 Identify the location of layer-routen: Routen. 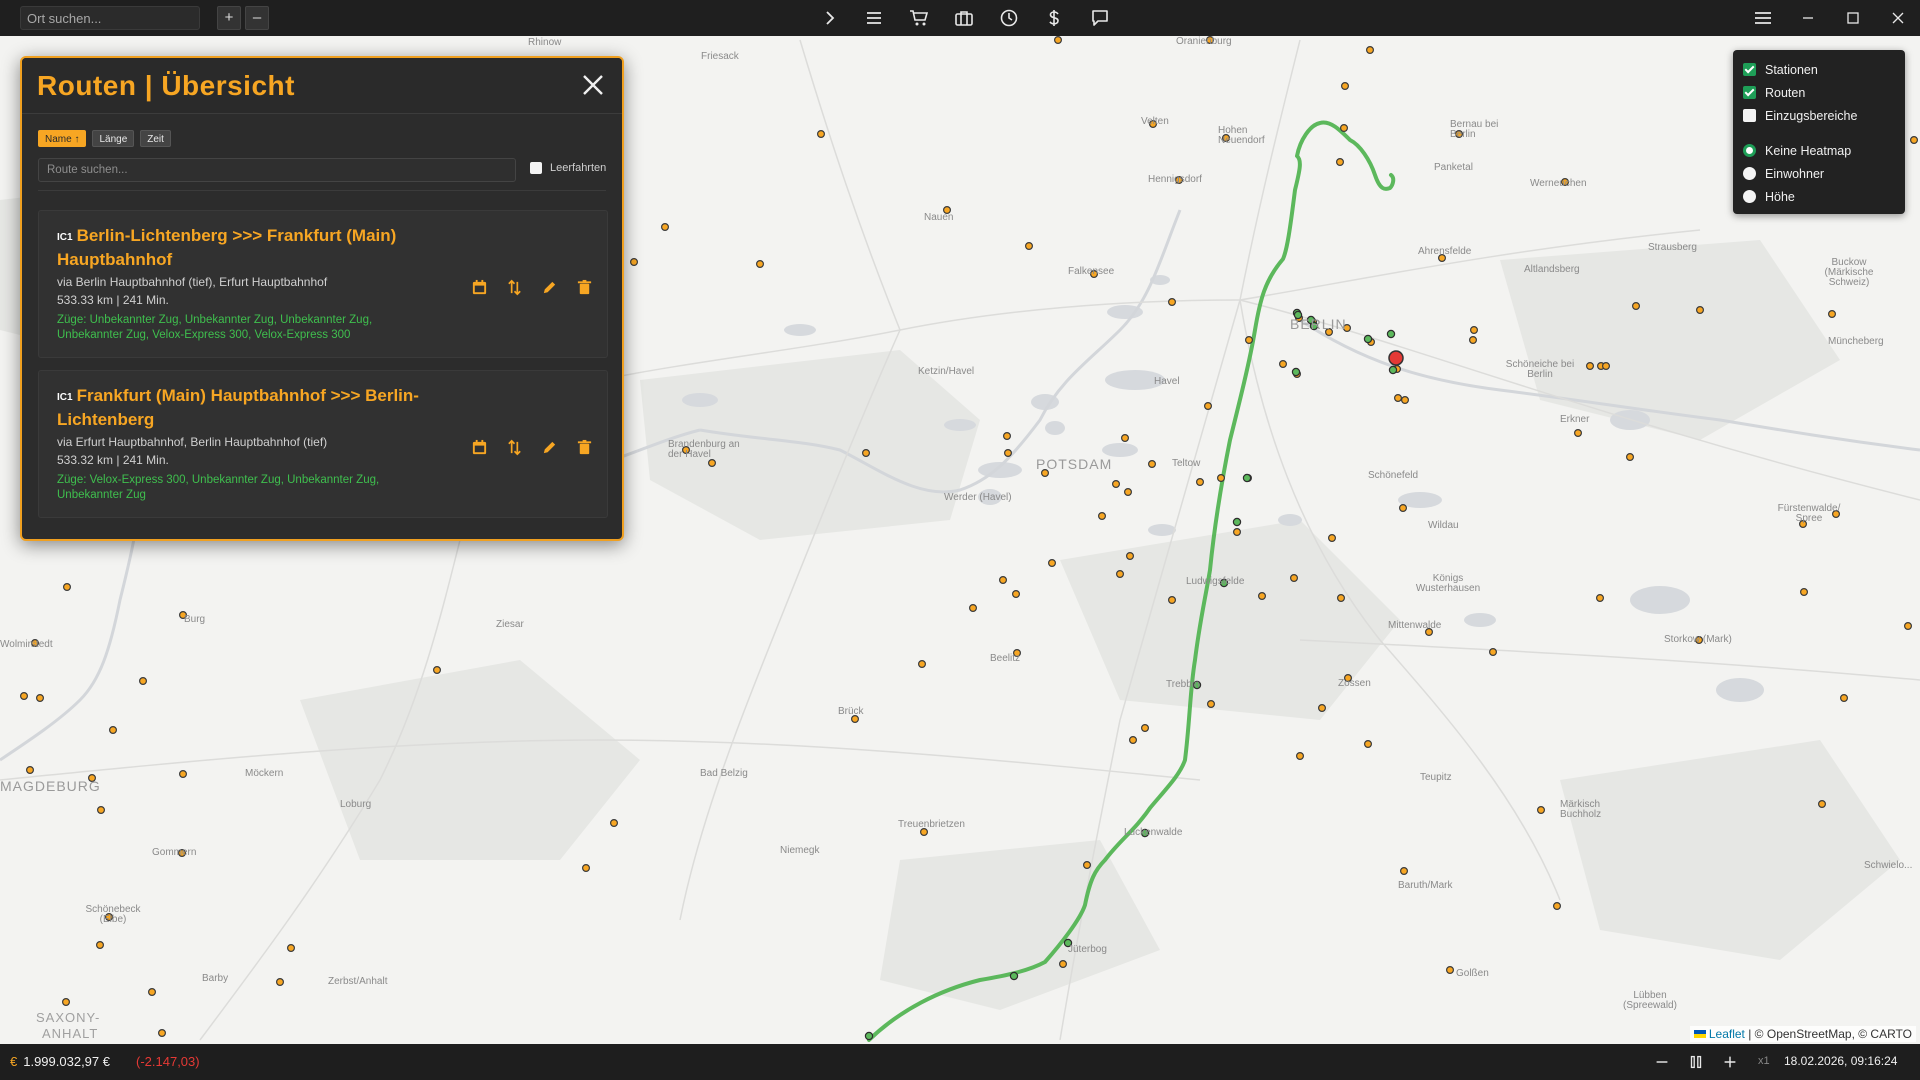
(1819, 92).